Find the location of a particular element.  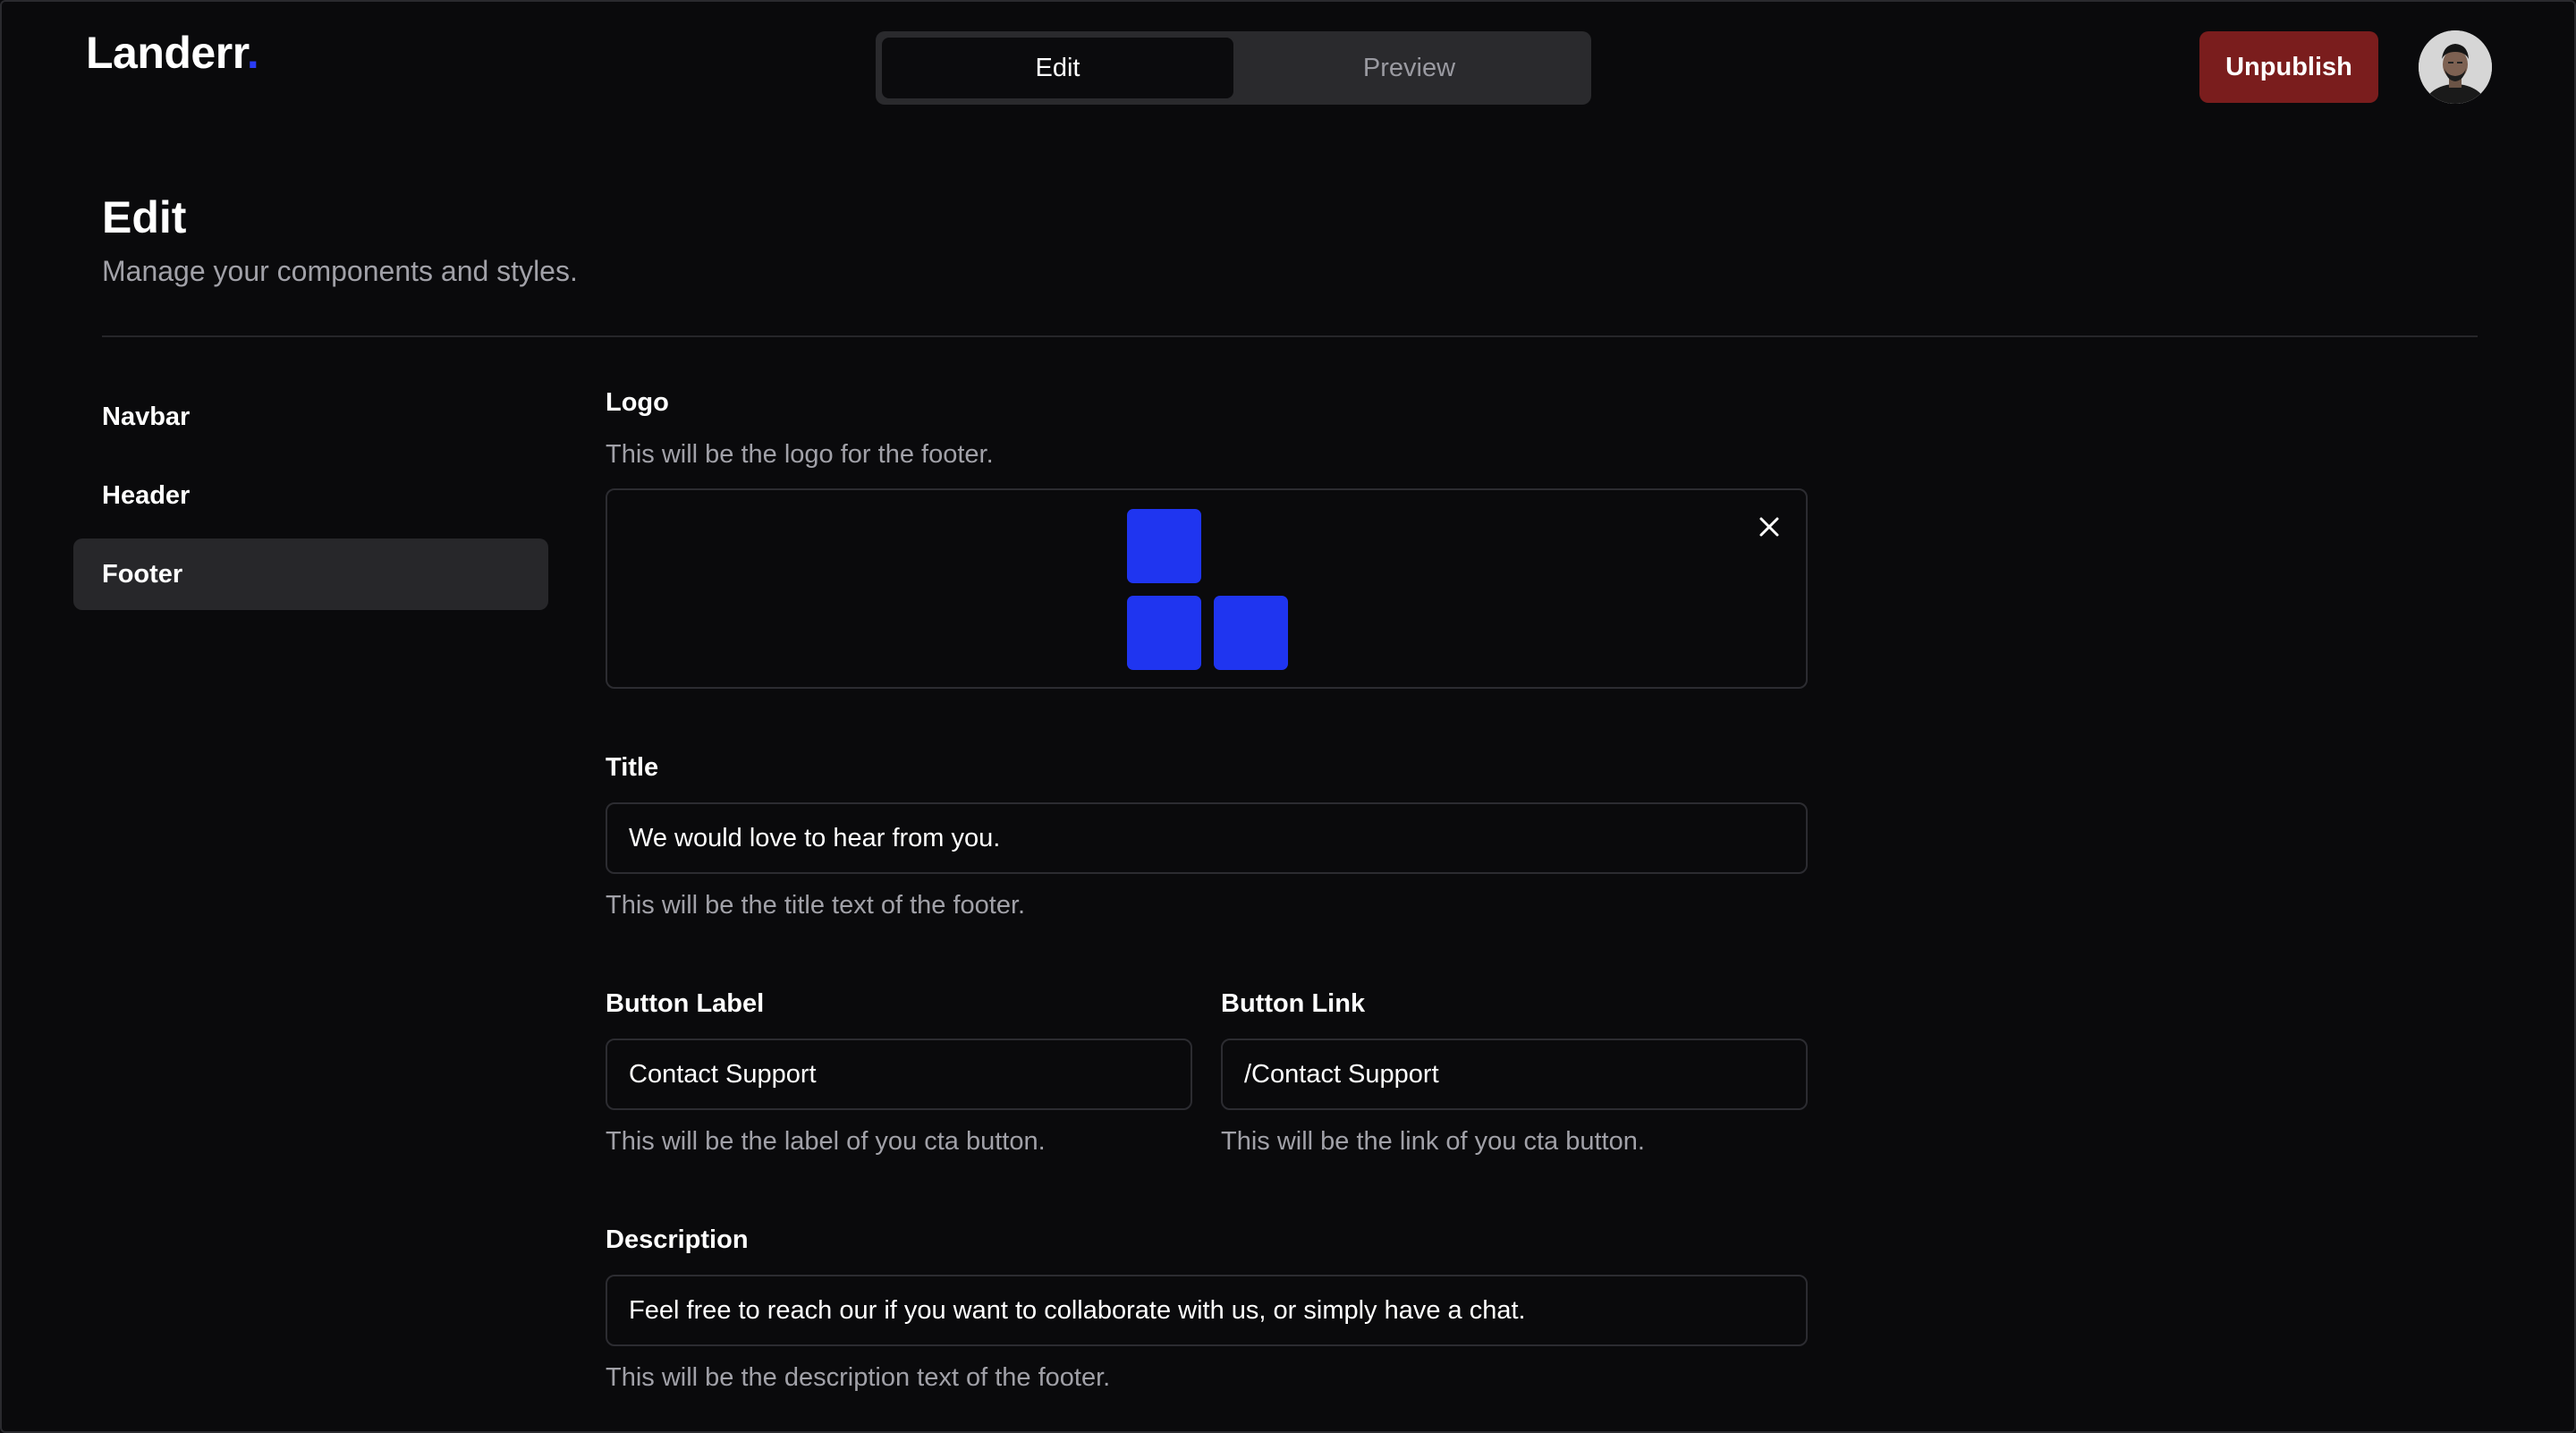

logo-help-text: This will be the logo for the footer. is located at coordinates (800, 454).